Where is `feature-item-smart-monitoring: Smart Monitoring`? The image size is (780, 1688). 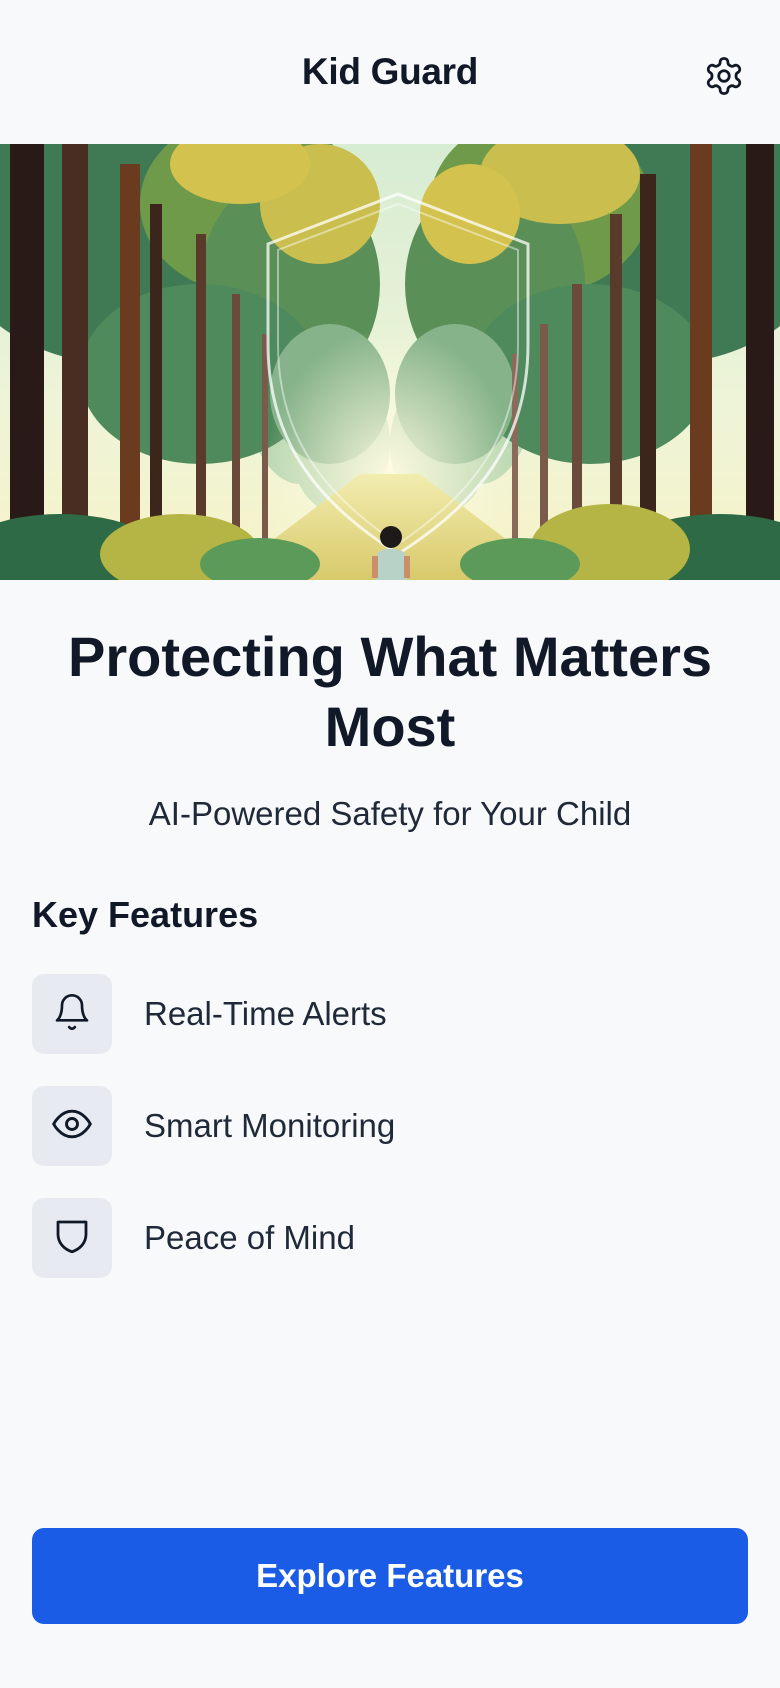
feature-item-smart-monitoring: Smart Monitoring is located at coordinates (390, 1126).